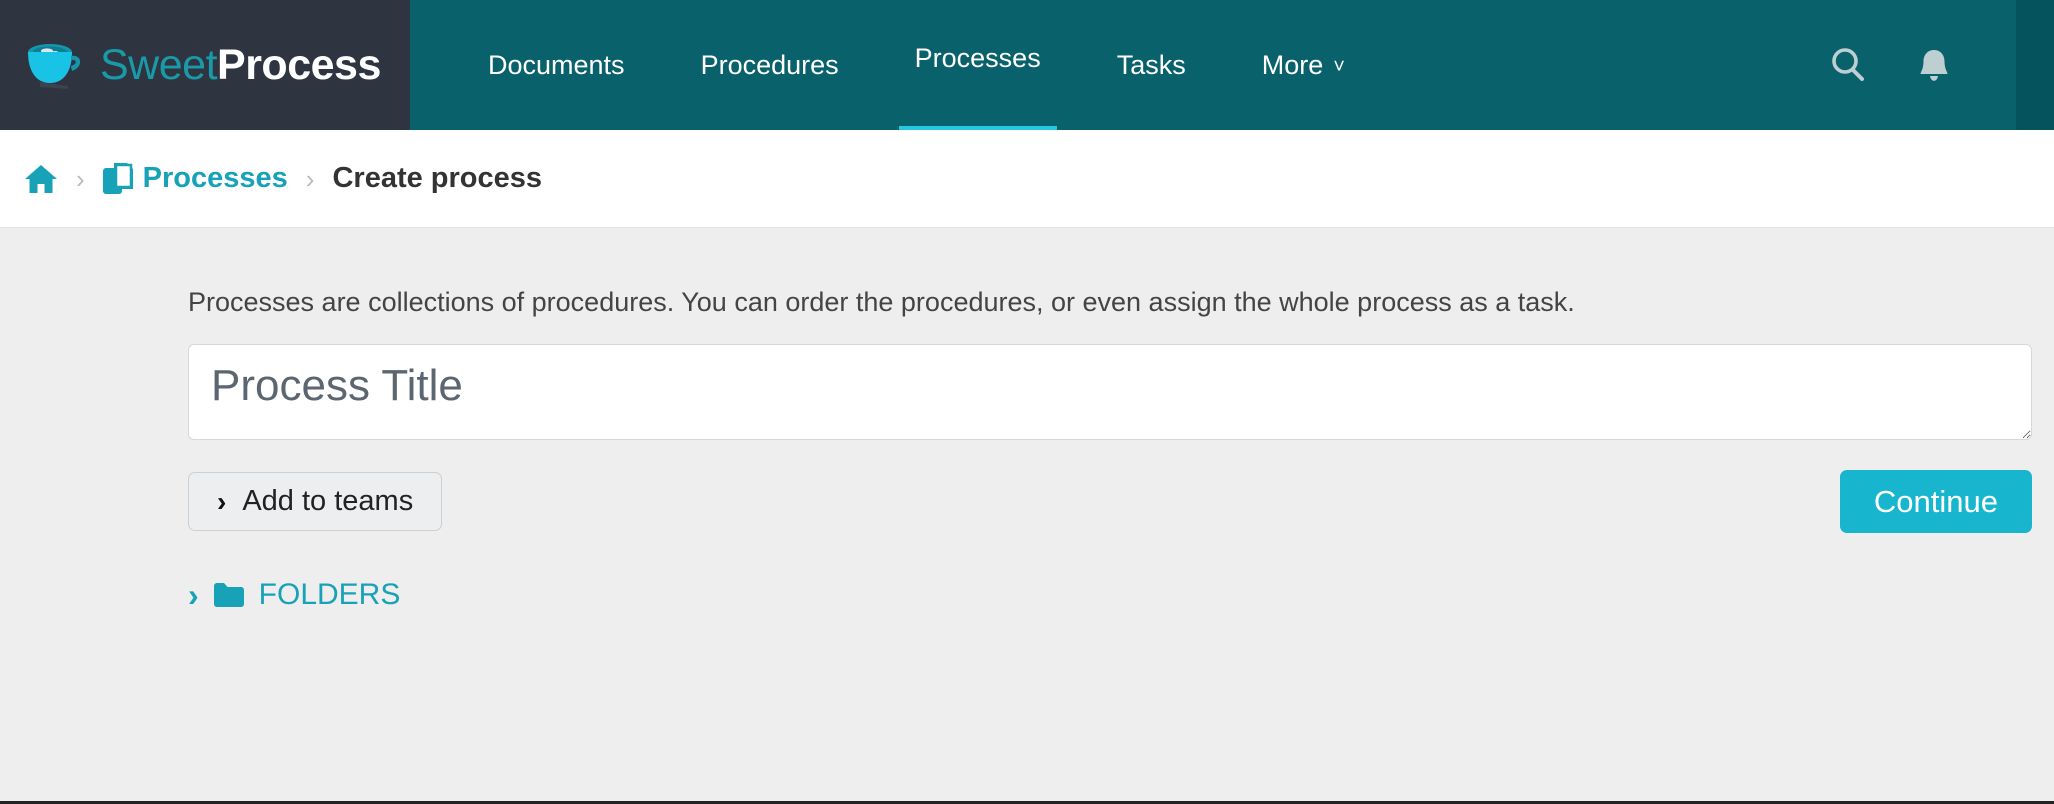 This screenshot has width=2054, height=804. I want to click on nav-label-procedures: Procedures, so click(769, 65).